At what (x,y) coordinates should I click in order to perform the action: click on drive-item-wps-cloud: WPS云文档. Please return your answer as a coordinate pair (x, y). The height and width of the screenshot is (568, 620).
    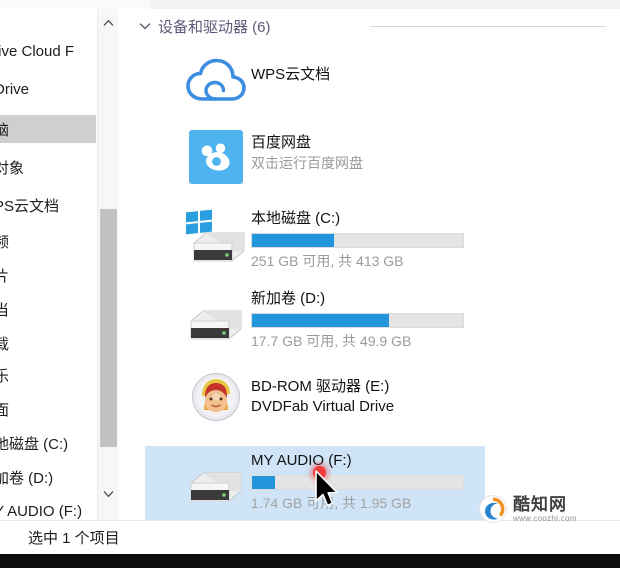
    Looking at the image, I should click on (331, 82).